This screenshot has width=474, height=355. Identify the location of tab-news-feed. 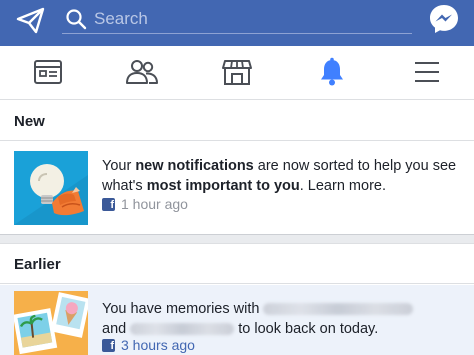
(48, 72).